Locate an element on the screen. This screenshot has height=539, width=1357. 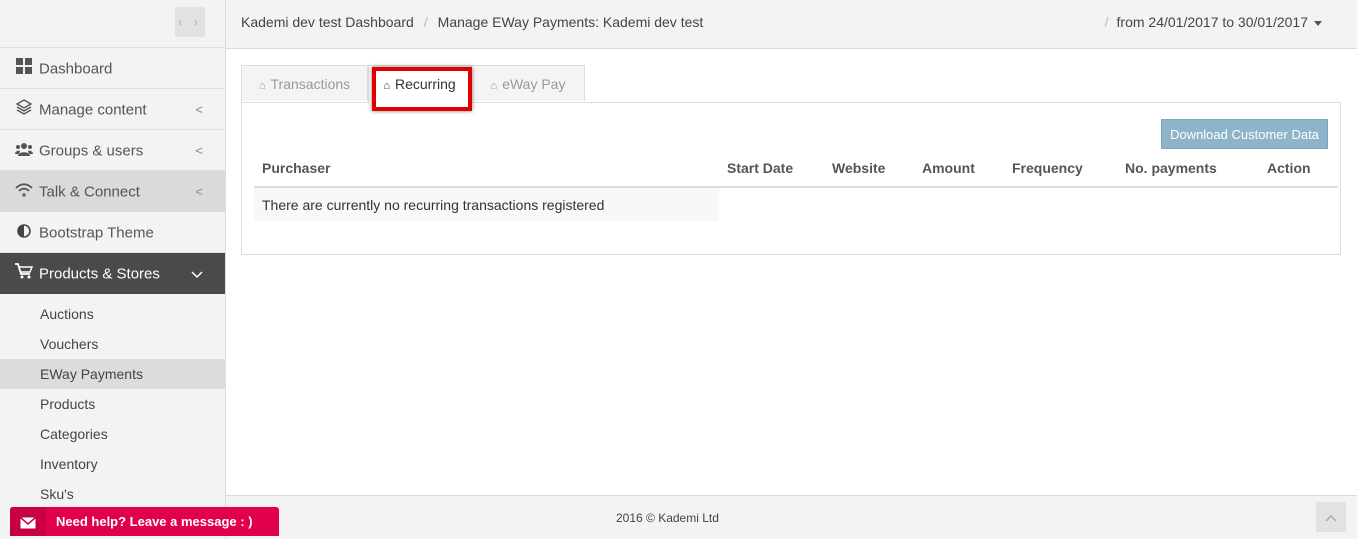
tab-eway-pay: ⌂ eWay Pay is located at coordinates (528, 83).